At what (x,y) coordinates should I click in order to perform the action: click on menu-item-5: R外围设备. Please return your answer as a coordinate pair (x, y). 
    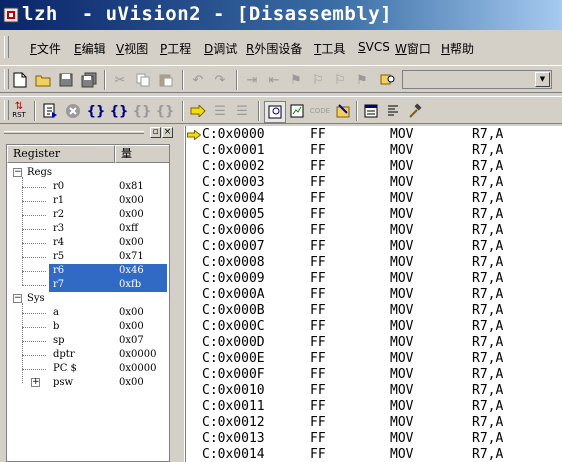
    Looking at the image, I should click on (274, 48).